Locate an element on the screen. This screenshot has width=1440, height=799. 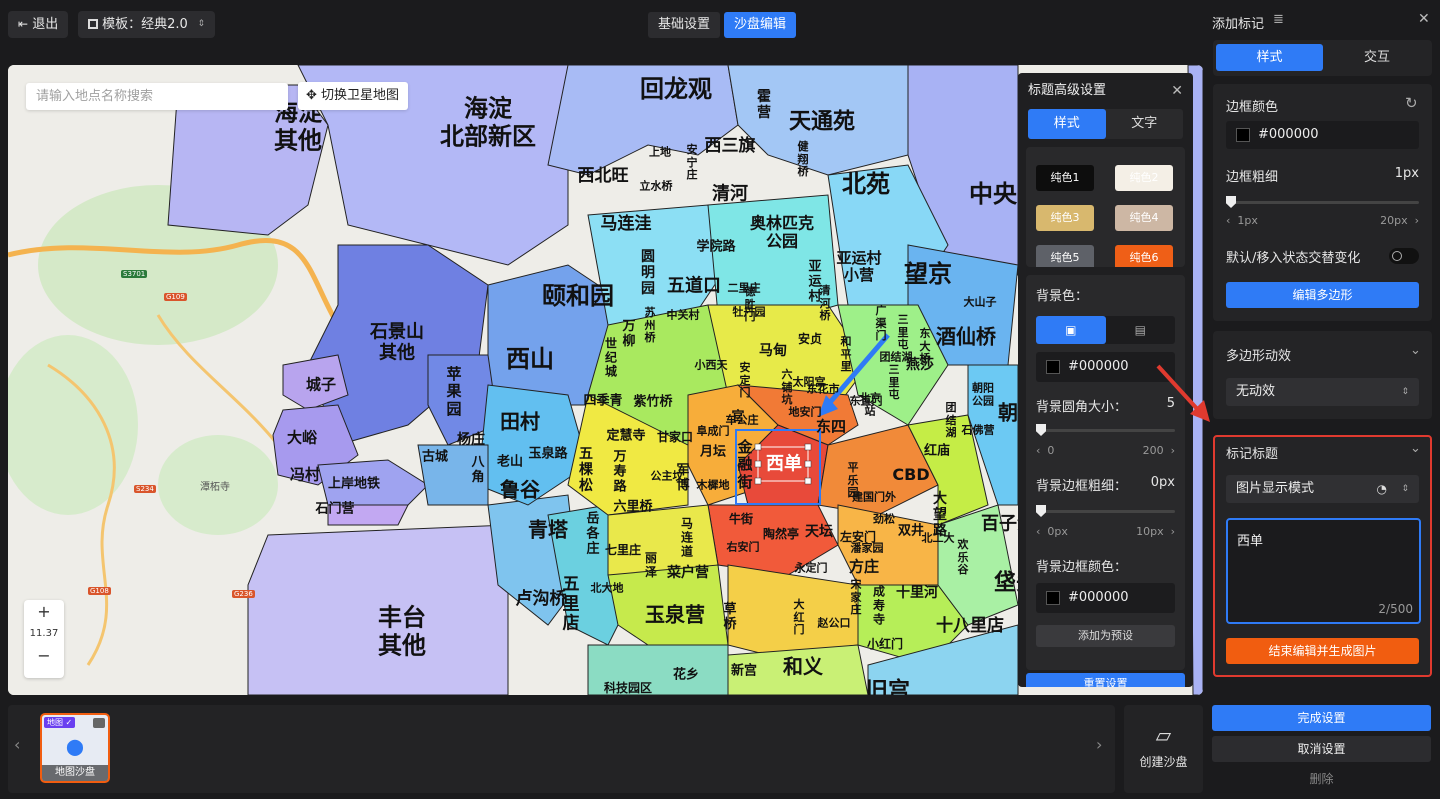
scroll-right-icon: › is located at coordinates (1099, 744).